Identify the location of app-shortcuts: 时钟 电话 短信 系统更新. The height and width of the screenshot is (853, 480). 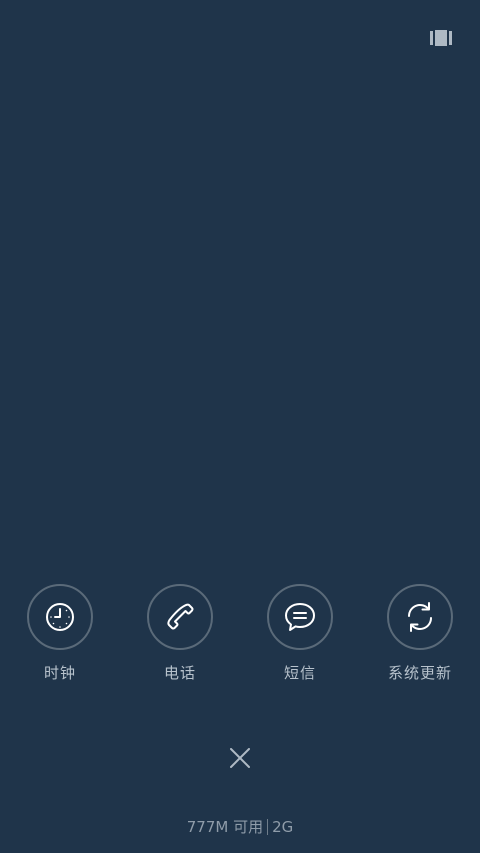
(240, 639).